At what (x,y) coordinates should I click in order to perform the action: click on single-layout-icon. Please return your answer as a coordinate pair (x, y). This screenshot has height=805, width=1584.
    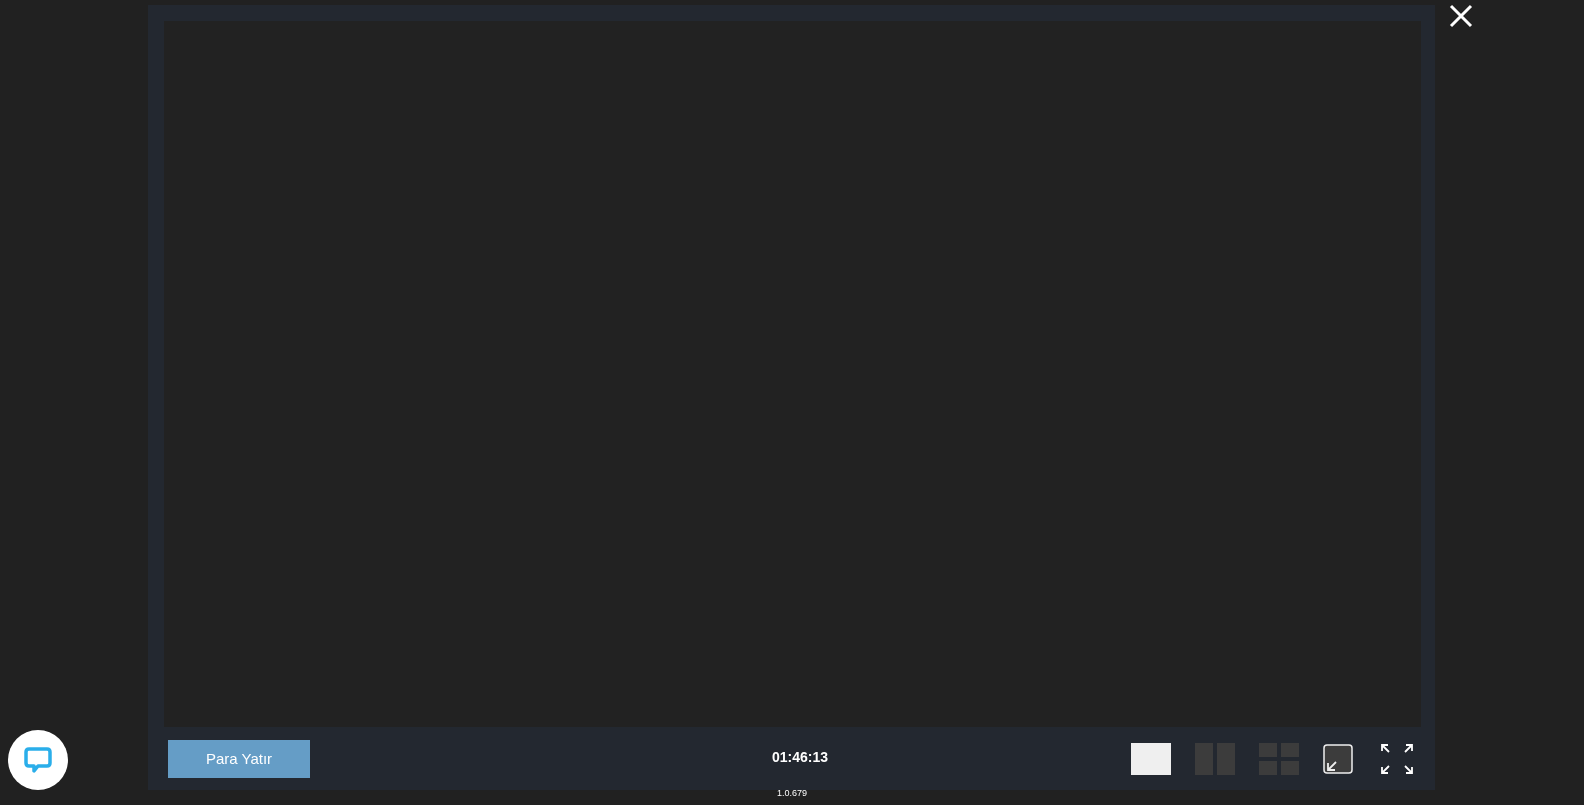
    Looking at the image, I should click on (1151, 758).